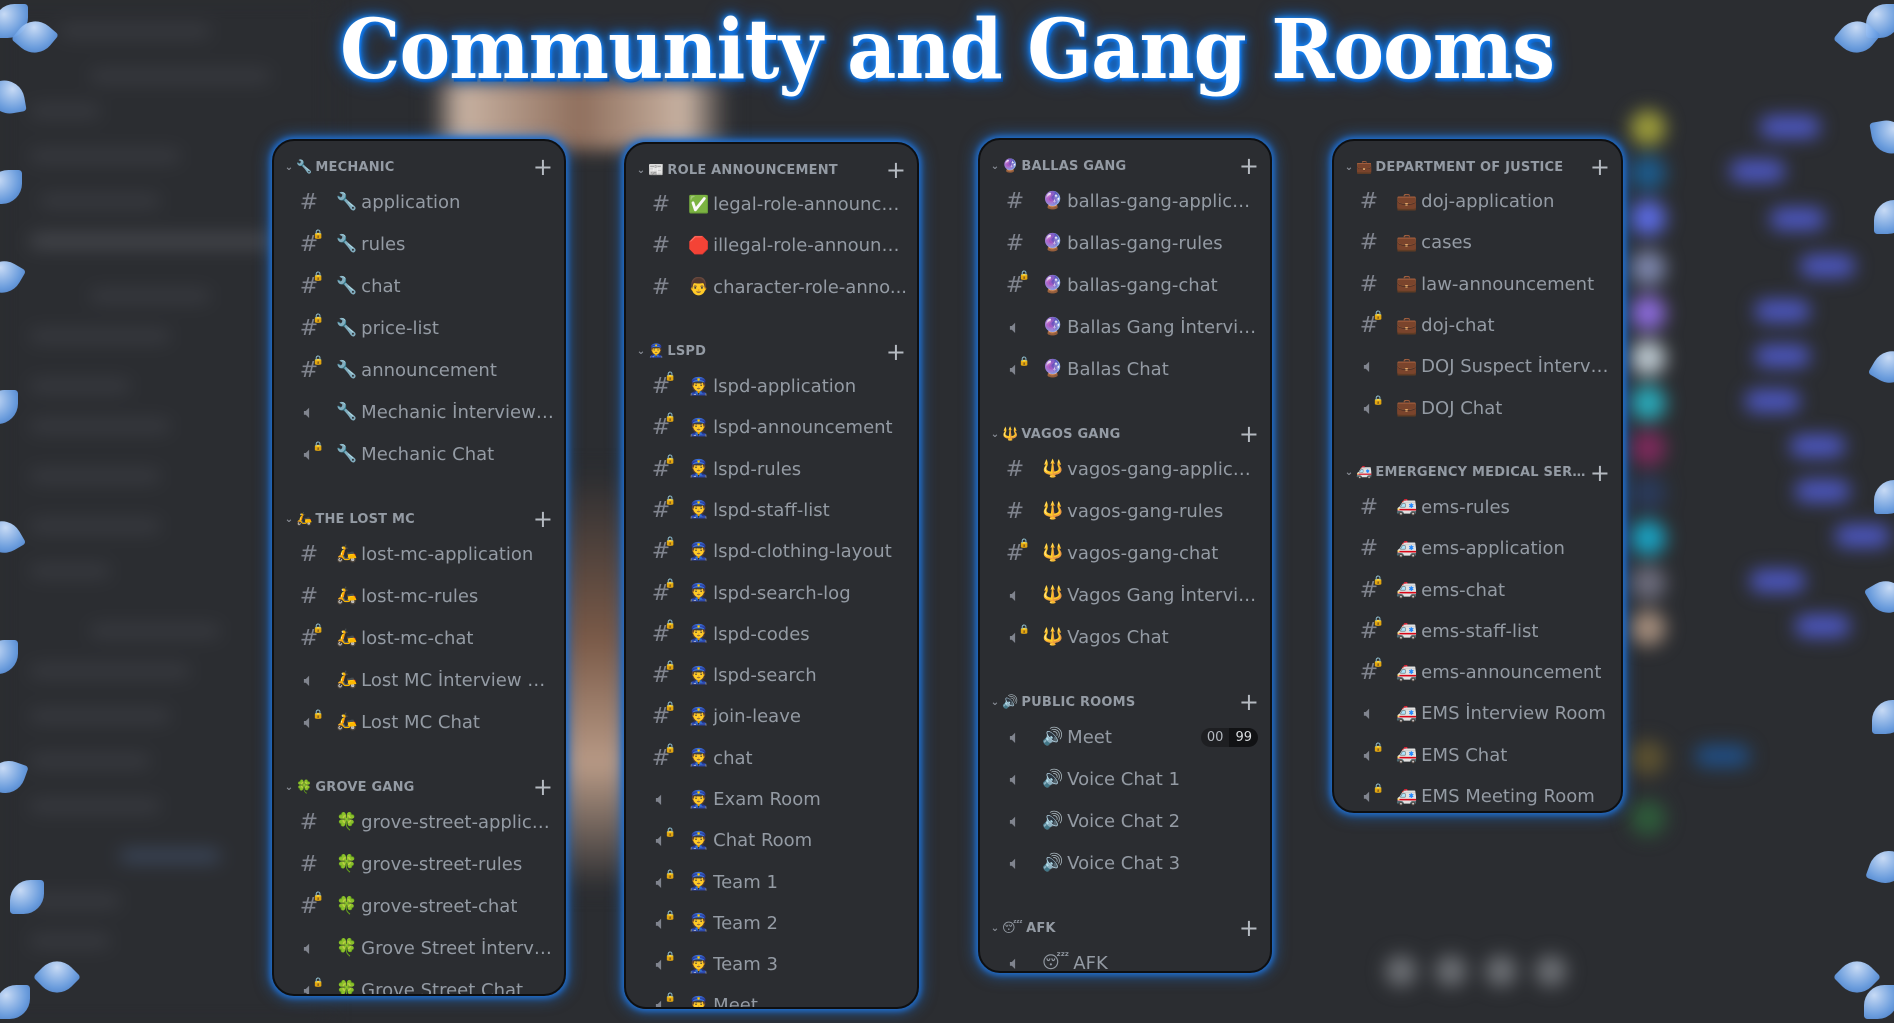 This screenshot has width=1894, height=1023. What do you see at coordinates (1123, 369) in the screenshot?
I see `channel-item-ballas-chat: 🔈︎ 🔒 🔮 Ballas Chat` at bounding box center [1123, 369].